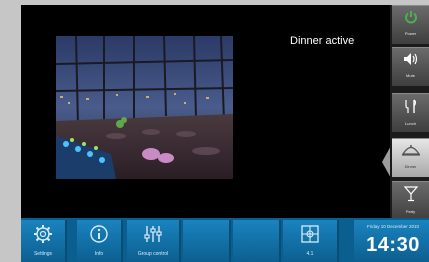 The width and height of the screenshot is (429, 262). I want to click on lunch-label: Lunch, so click(410, 123).